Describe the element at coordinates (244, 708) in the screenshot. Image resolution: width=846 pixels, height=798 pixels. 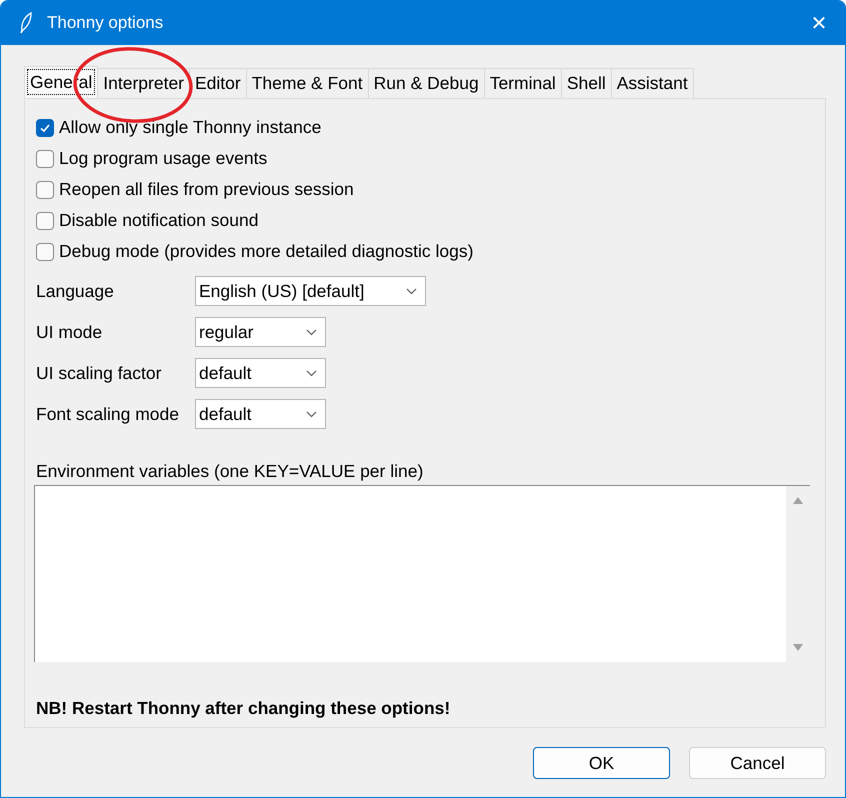
I see `restart-note: NB! Restart Thonny after changing these options!` at that location.